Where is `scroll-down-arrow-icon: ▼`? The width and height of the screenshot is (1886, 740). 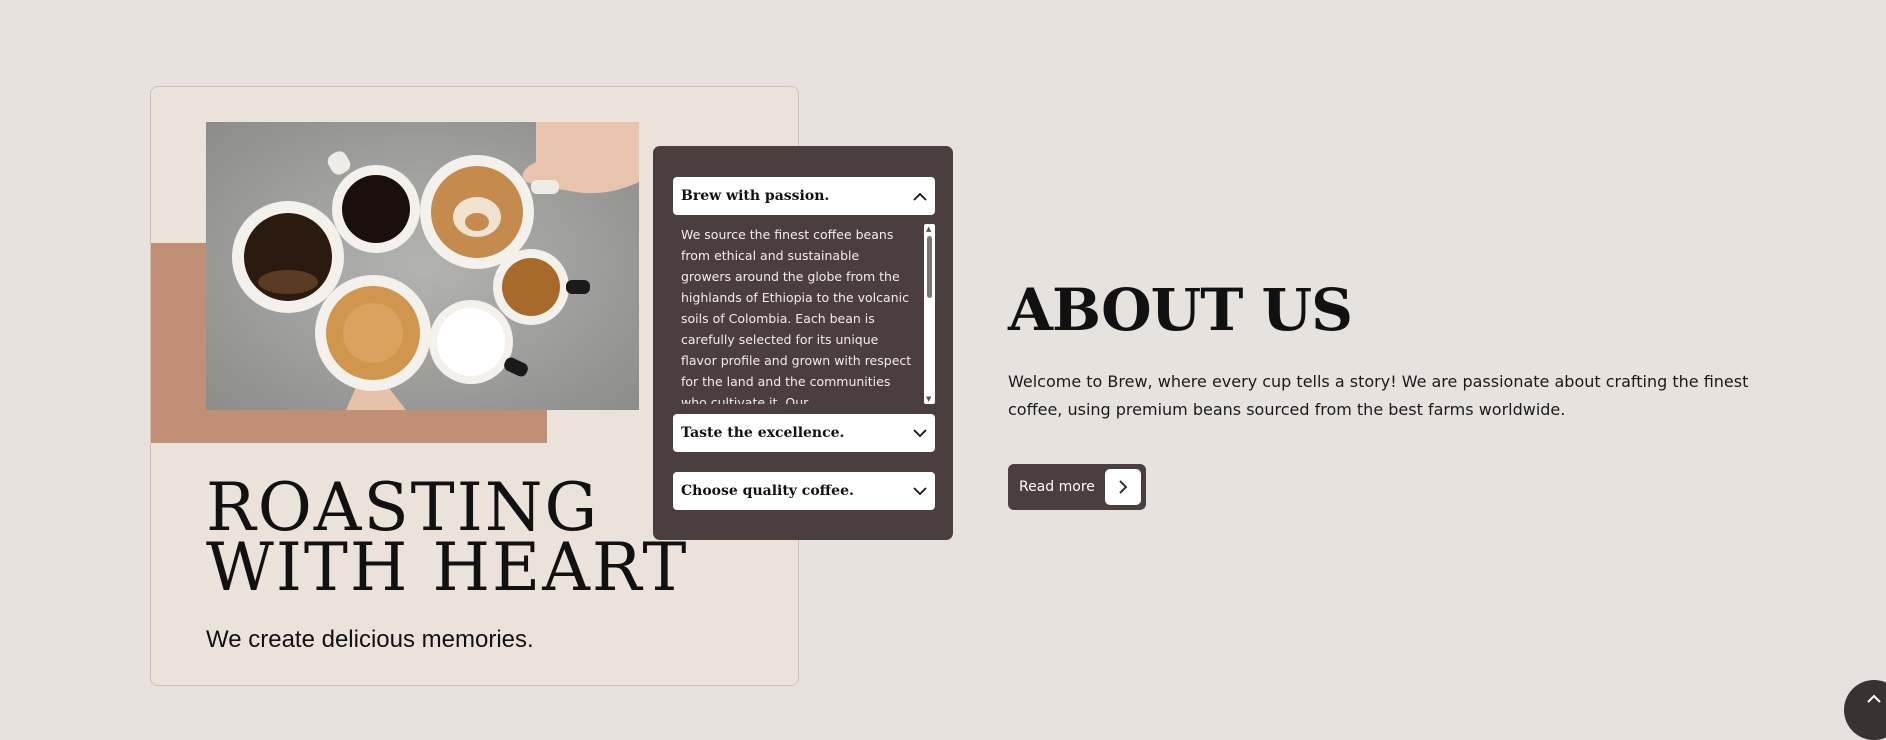
scroll-down-arrow-icon: ▼ is located at coordinates (928, 399).